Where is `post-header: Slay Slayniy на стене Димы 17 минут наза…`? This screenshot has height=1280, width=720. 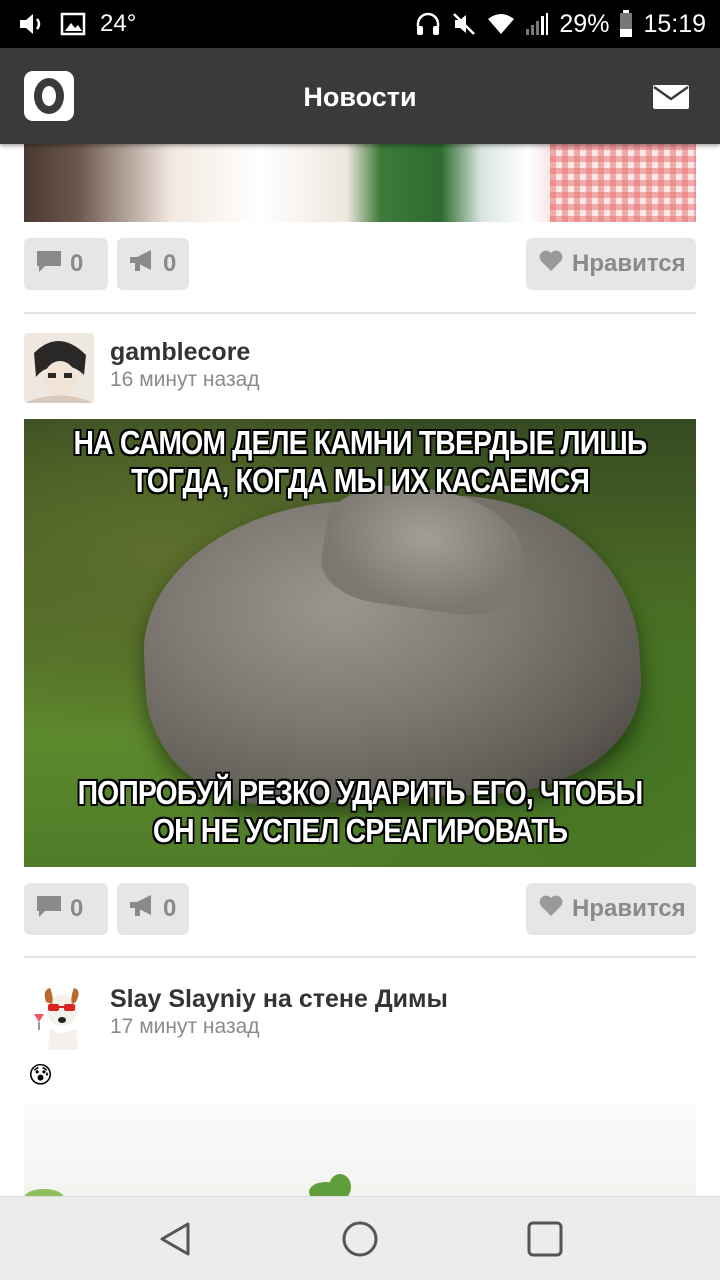
post-header: Slay Slayniy на стене Димы 17 минут наза… is located at coordinates (360, 1015).